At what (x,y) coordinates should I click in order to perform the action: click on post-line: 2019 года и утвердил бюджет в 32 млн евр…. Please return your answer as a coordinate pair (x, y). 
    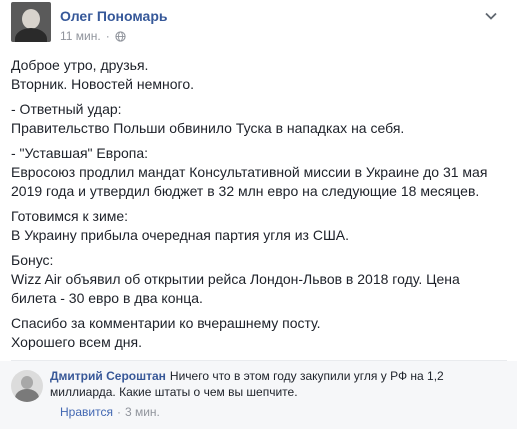
    Looking at the image, I should click on (245, 191).